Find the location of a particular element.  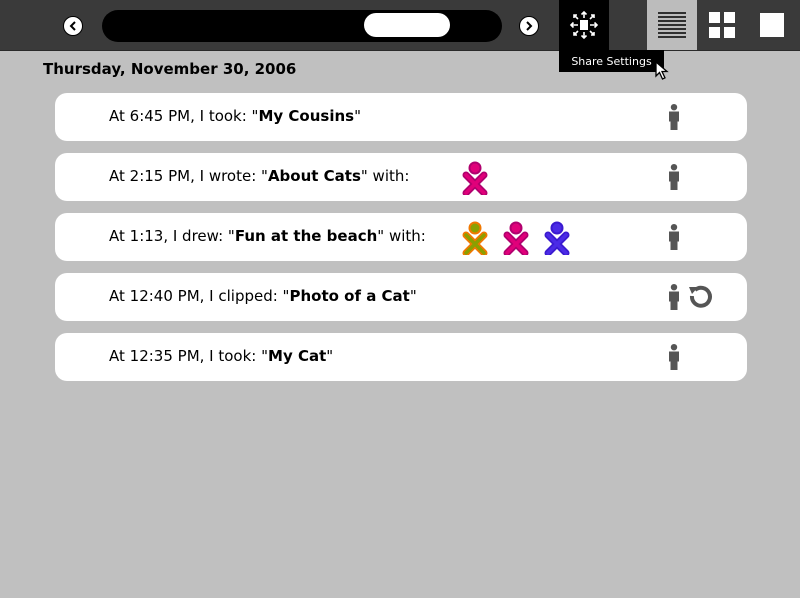

share-settings-button is located at coordinates (584, 25).